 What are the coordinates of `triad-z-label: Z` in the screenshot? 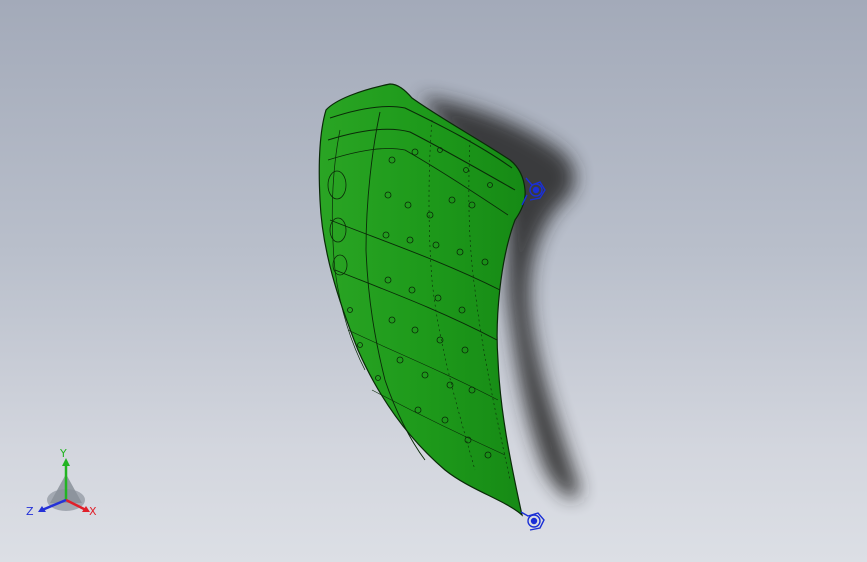 It's located at (30, 511).